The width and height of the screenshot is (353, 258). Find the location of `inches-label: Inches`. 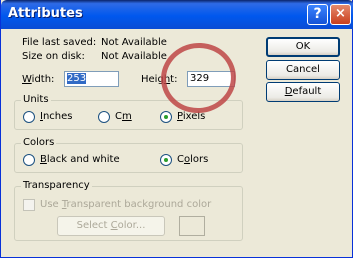

inches-label: Inches is located at coordinates (56, 116).